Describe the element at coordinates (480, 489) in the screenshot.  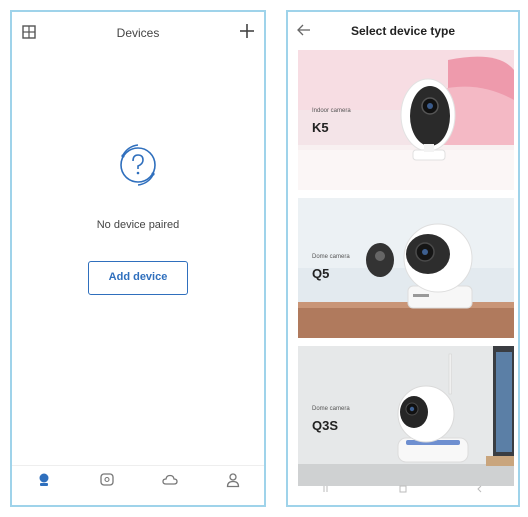
I see `back-chevron-icon` at that location.